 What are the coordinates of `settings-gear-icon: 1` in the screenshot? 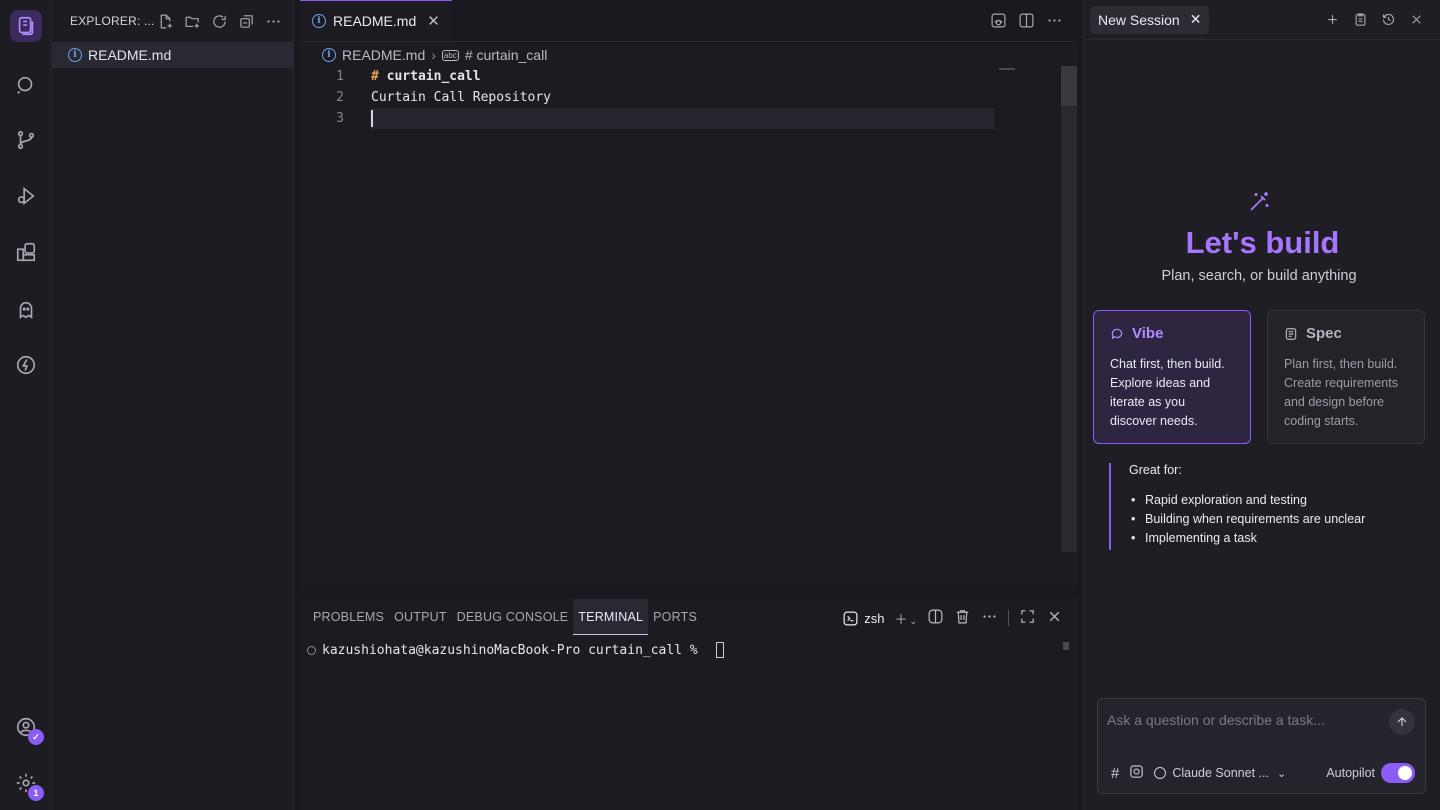 It's located at (27, 784).